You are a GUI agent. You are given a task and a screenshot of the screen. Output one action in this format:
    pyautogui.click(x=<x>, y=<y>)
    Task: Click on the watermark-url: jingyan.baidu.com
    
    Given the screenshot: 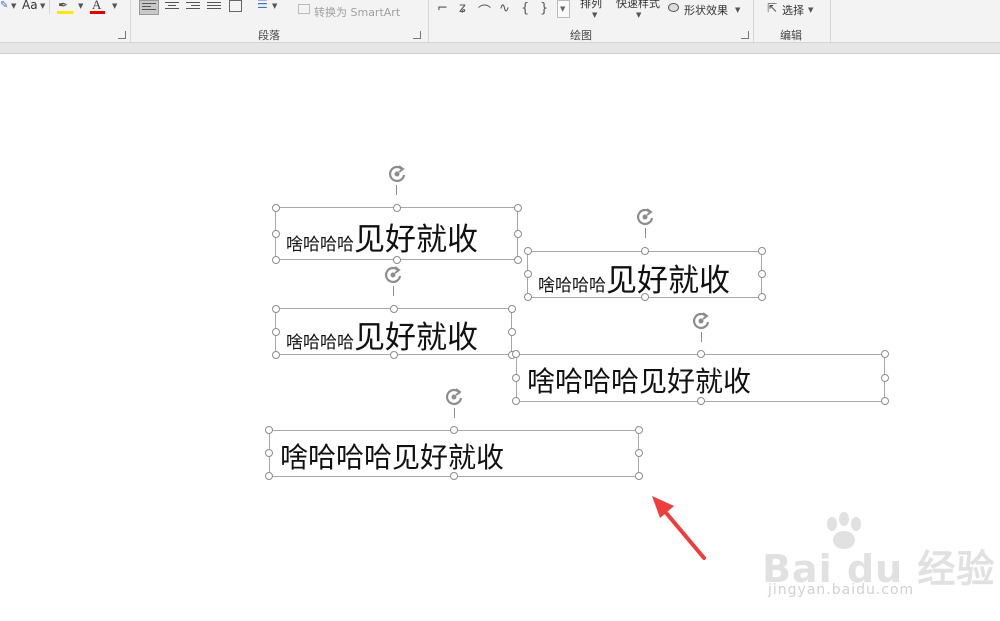 What is the action you would take?
    pyautogui.click(x=841, y=590)
    